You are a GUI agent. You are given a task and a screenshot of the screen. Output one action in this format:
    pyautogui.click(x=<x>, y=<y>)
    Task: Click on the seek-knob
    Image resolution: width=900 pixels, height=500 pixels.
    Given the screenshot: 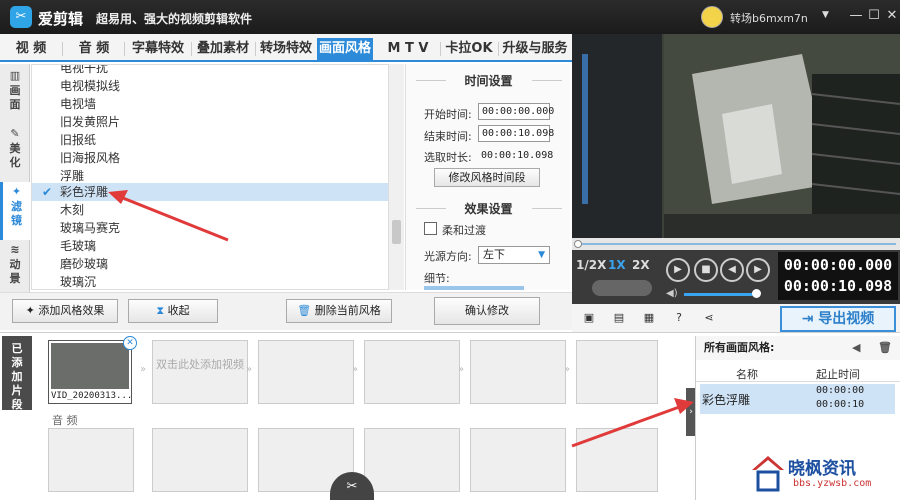 What is the action you would take?
    pyautogui.click(x=578, y=244)
    